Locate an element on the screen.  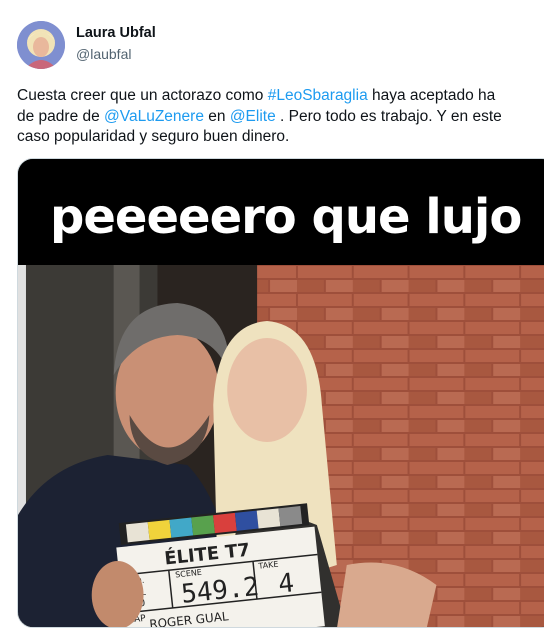
slate-take-value: 4 is located at coordinates (286, 584).